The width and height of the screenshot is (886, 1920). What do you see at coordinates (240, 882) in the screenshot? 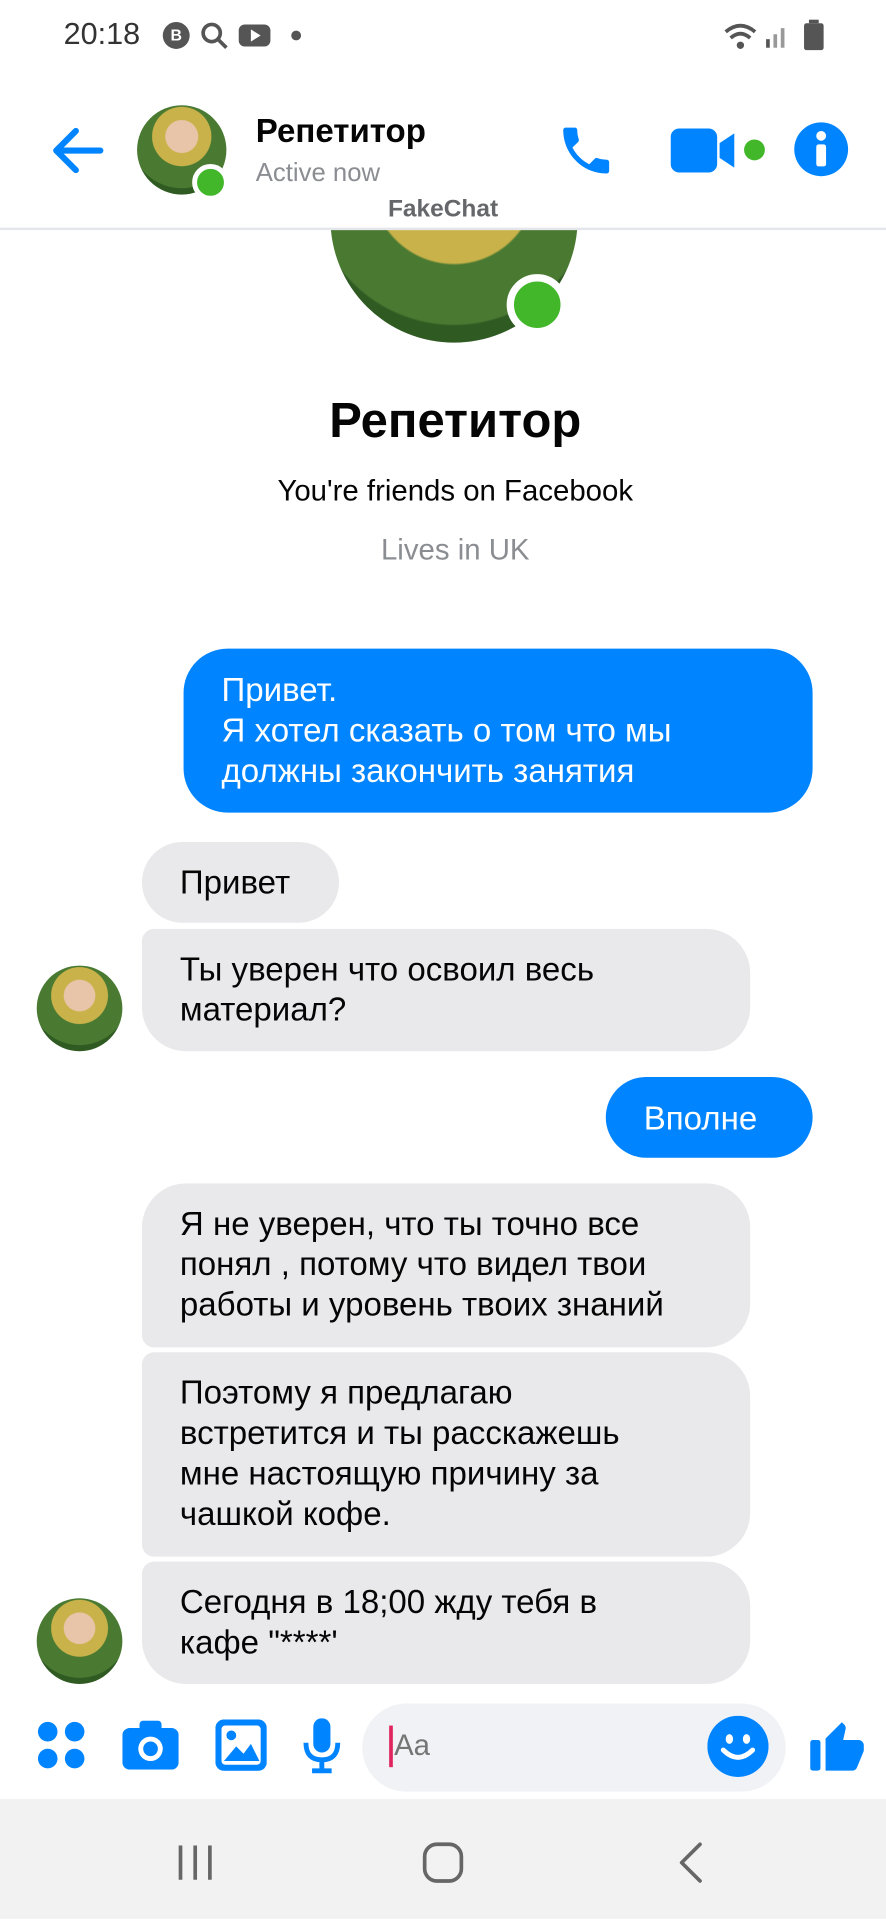
I see `message-bubble-incoming: Привет` at bounding box center [240, 882].